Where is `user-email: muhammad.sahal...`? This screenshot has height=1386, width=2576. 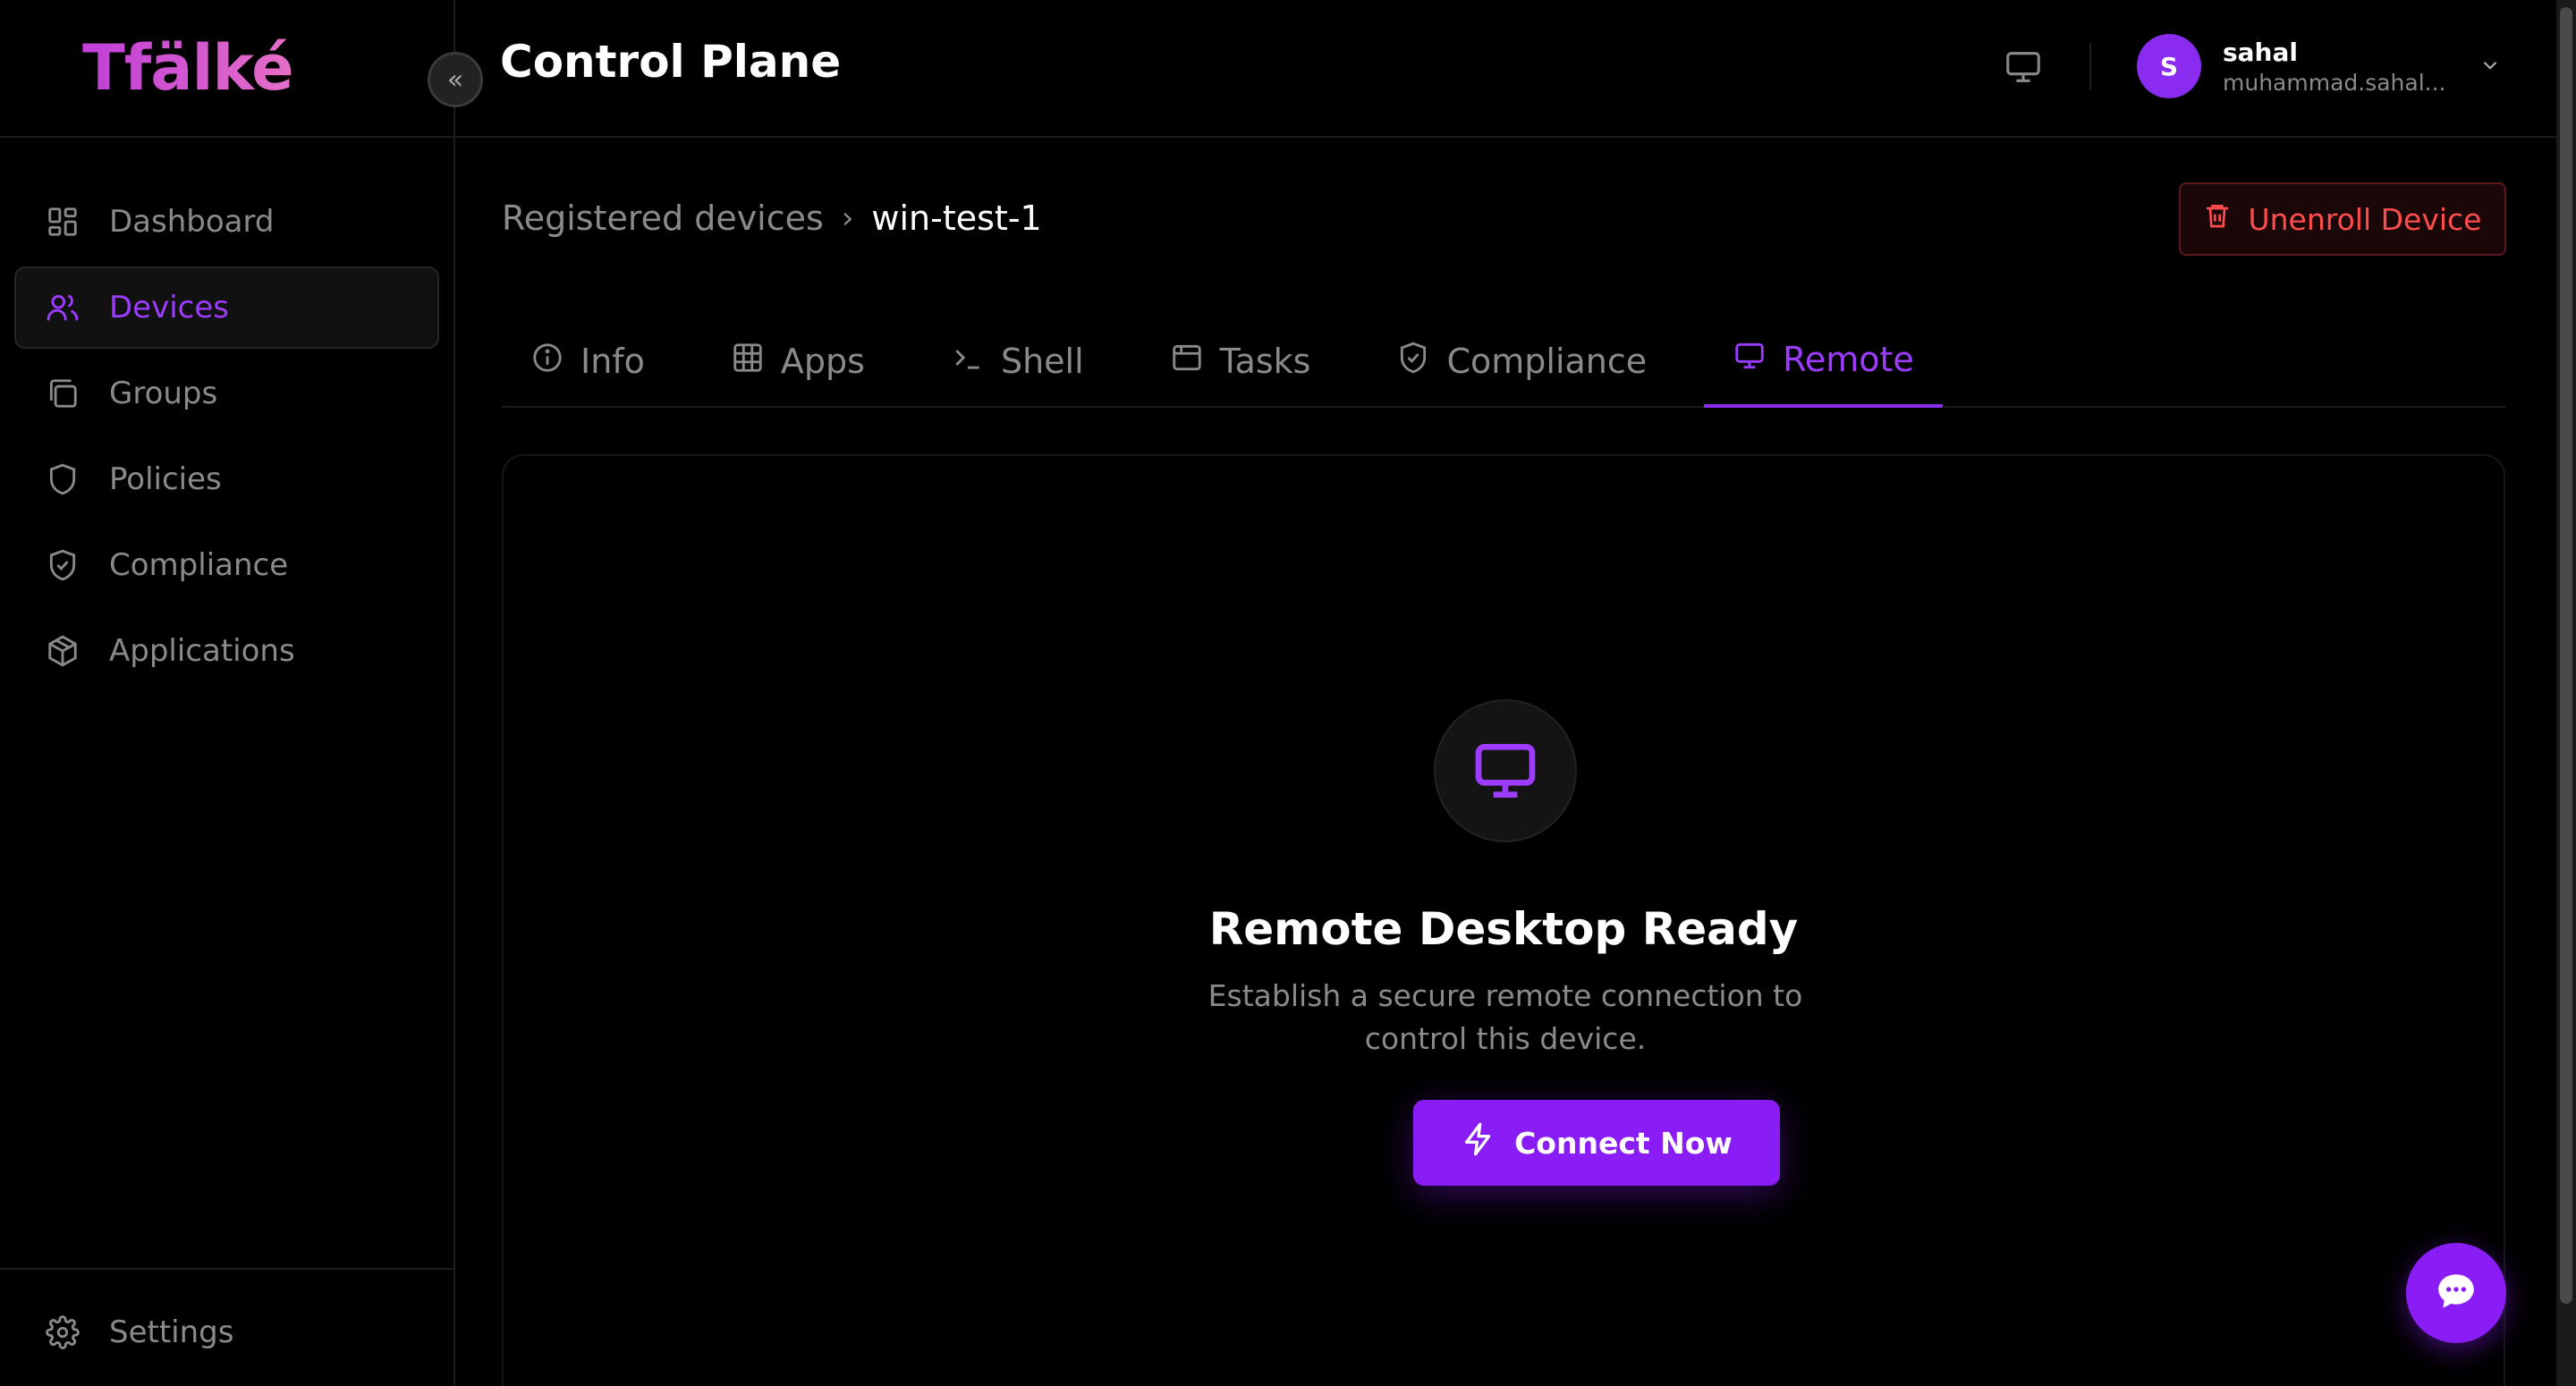 user-email: muhammad.sahal... is located at coordinates (2334, 83).